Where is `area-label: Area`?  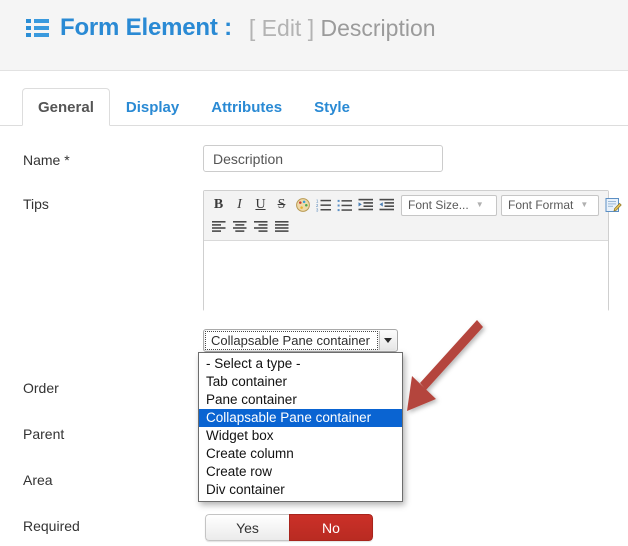 area-label: Area is located at coordinates (38, 480).